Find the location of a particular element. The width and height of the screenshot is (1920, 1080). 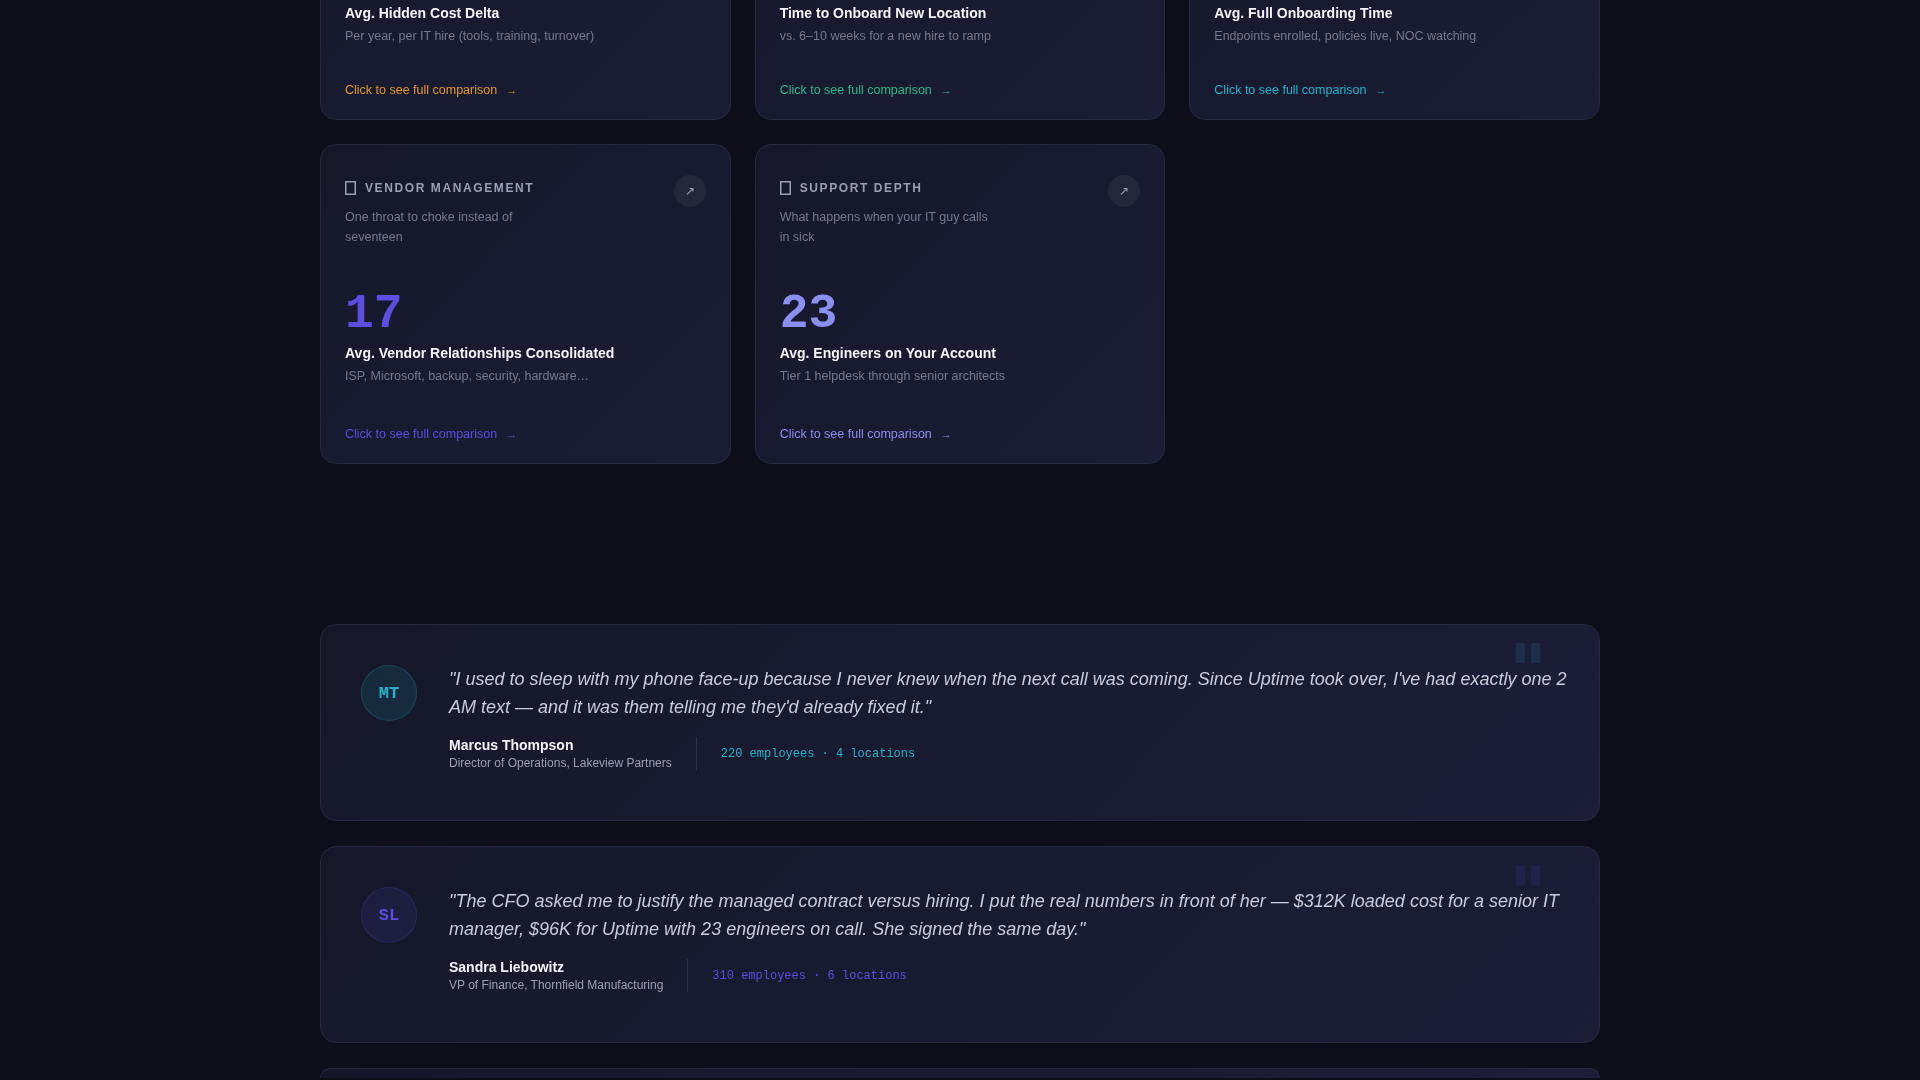

author-role: VP of Finance, Thornfield Manufacturing is located at coordinates (556, 985).